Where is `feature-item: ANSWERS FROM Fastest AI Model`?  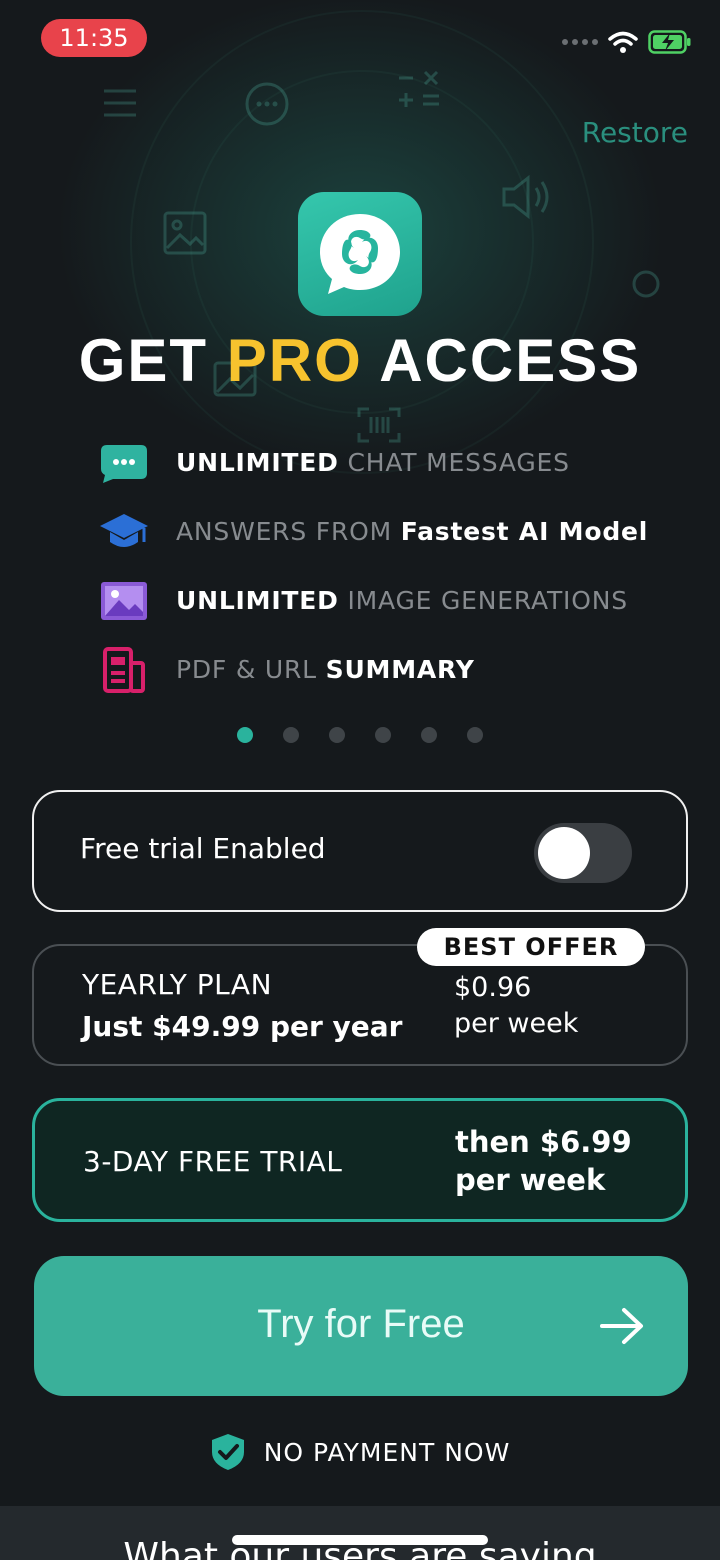 feature-item: ANSWERS FROM Fastest AI Model is located at coordinates (373, 531).